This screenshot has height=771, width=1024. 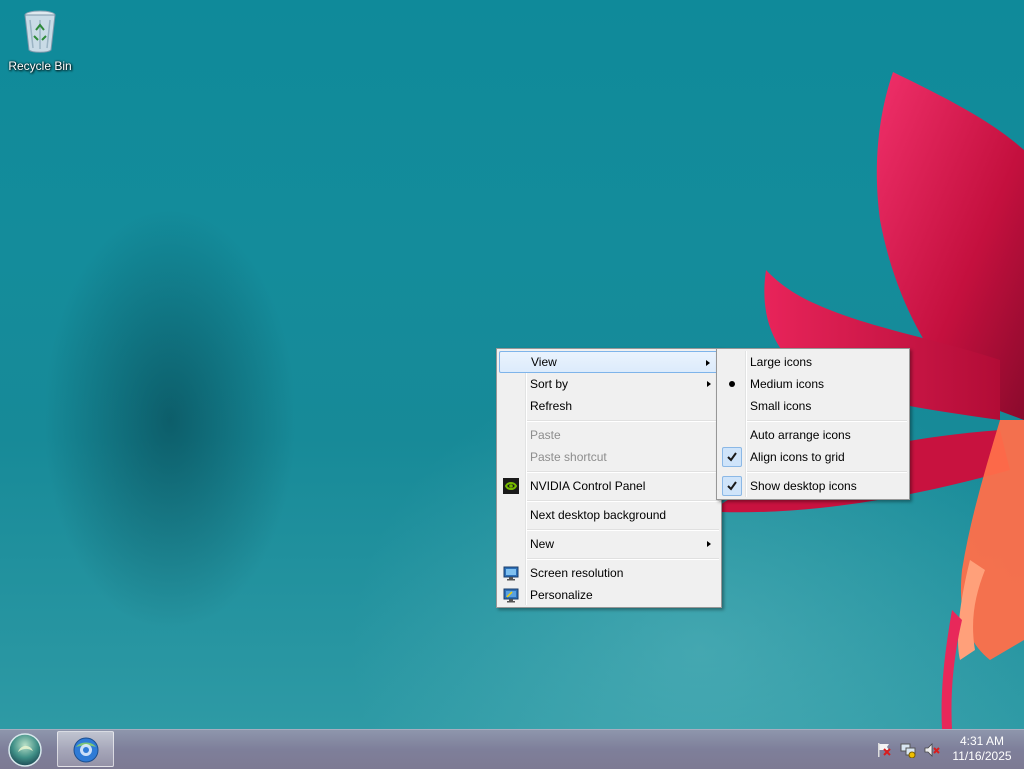 I want to click on menu-item-screen-resolution: Screen resolution, so click(x=609, y=573).